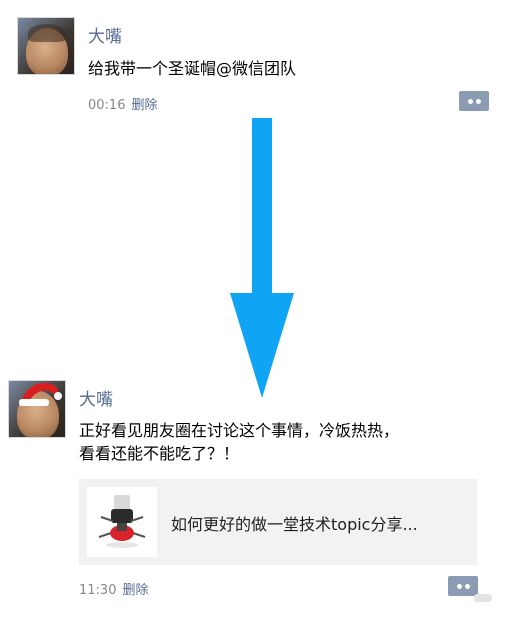 This screenshot has width=516, height=644. What do you see at coordinates (159, 453) in the screenshot?
I see `post-text-line-2: 看看还能不能吃了？！` at bounding box center [159, 453].